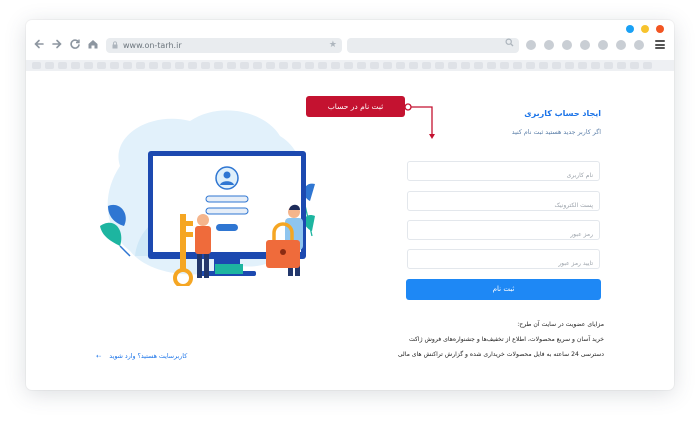  What do you see at coordinates (333, 45) in the screenshot?
I see `bookmark-star-icon: ★` at bounding box center [333, 45].